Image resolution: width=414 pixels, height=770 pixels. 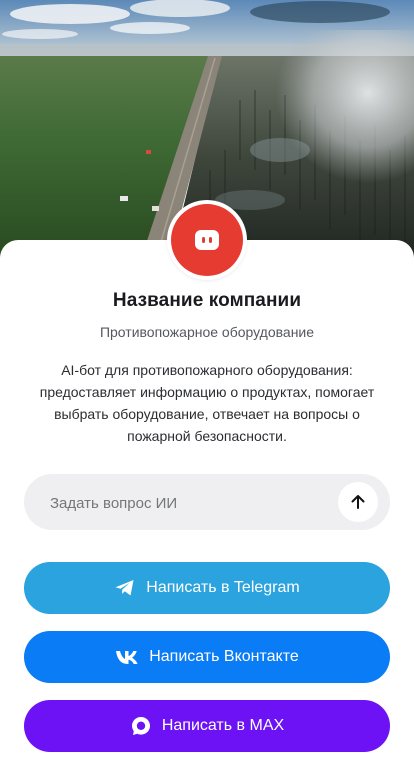 What do you see at coordinates (207, 332) in the screenshot?
I see `company-category: Противопожарное оборудование` at bounding box center [207, 332].